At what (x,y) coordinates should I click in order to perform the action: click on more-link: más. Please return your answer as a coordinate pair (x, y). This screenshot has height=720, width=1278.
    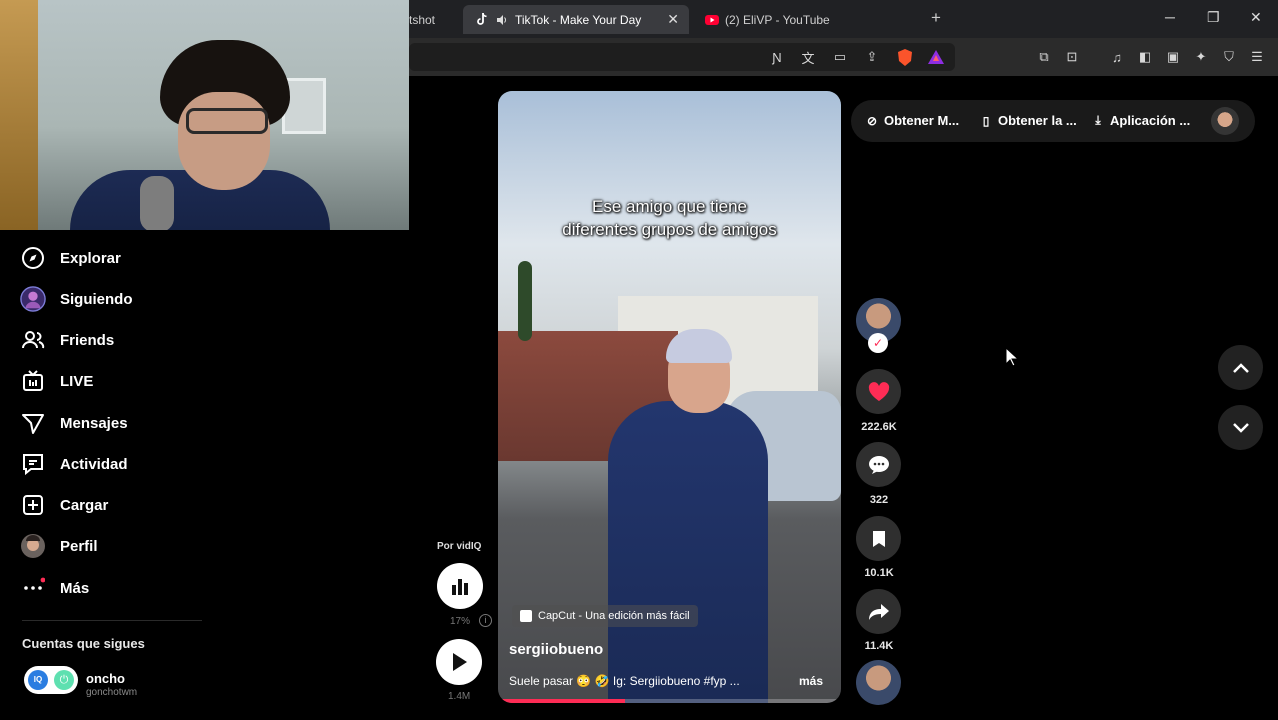
    Looking at the image, I should click on (811, 681).